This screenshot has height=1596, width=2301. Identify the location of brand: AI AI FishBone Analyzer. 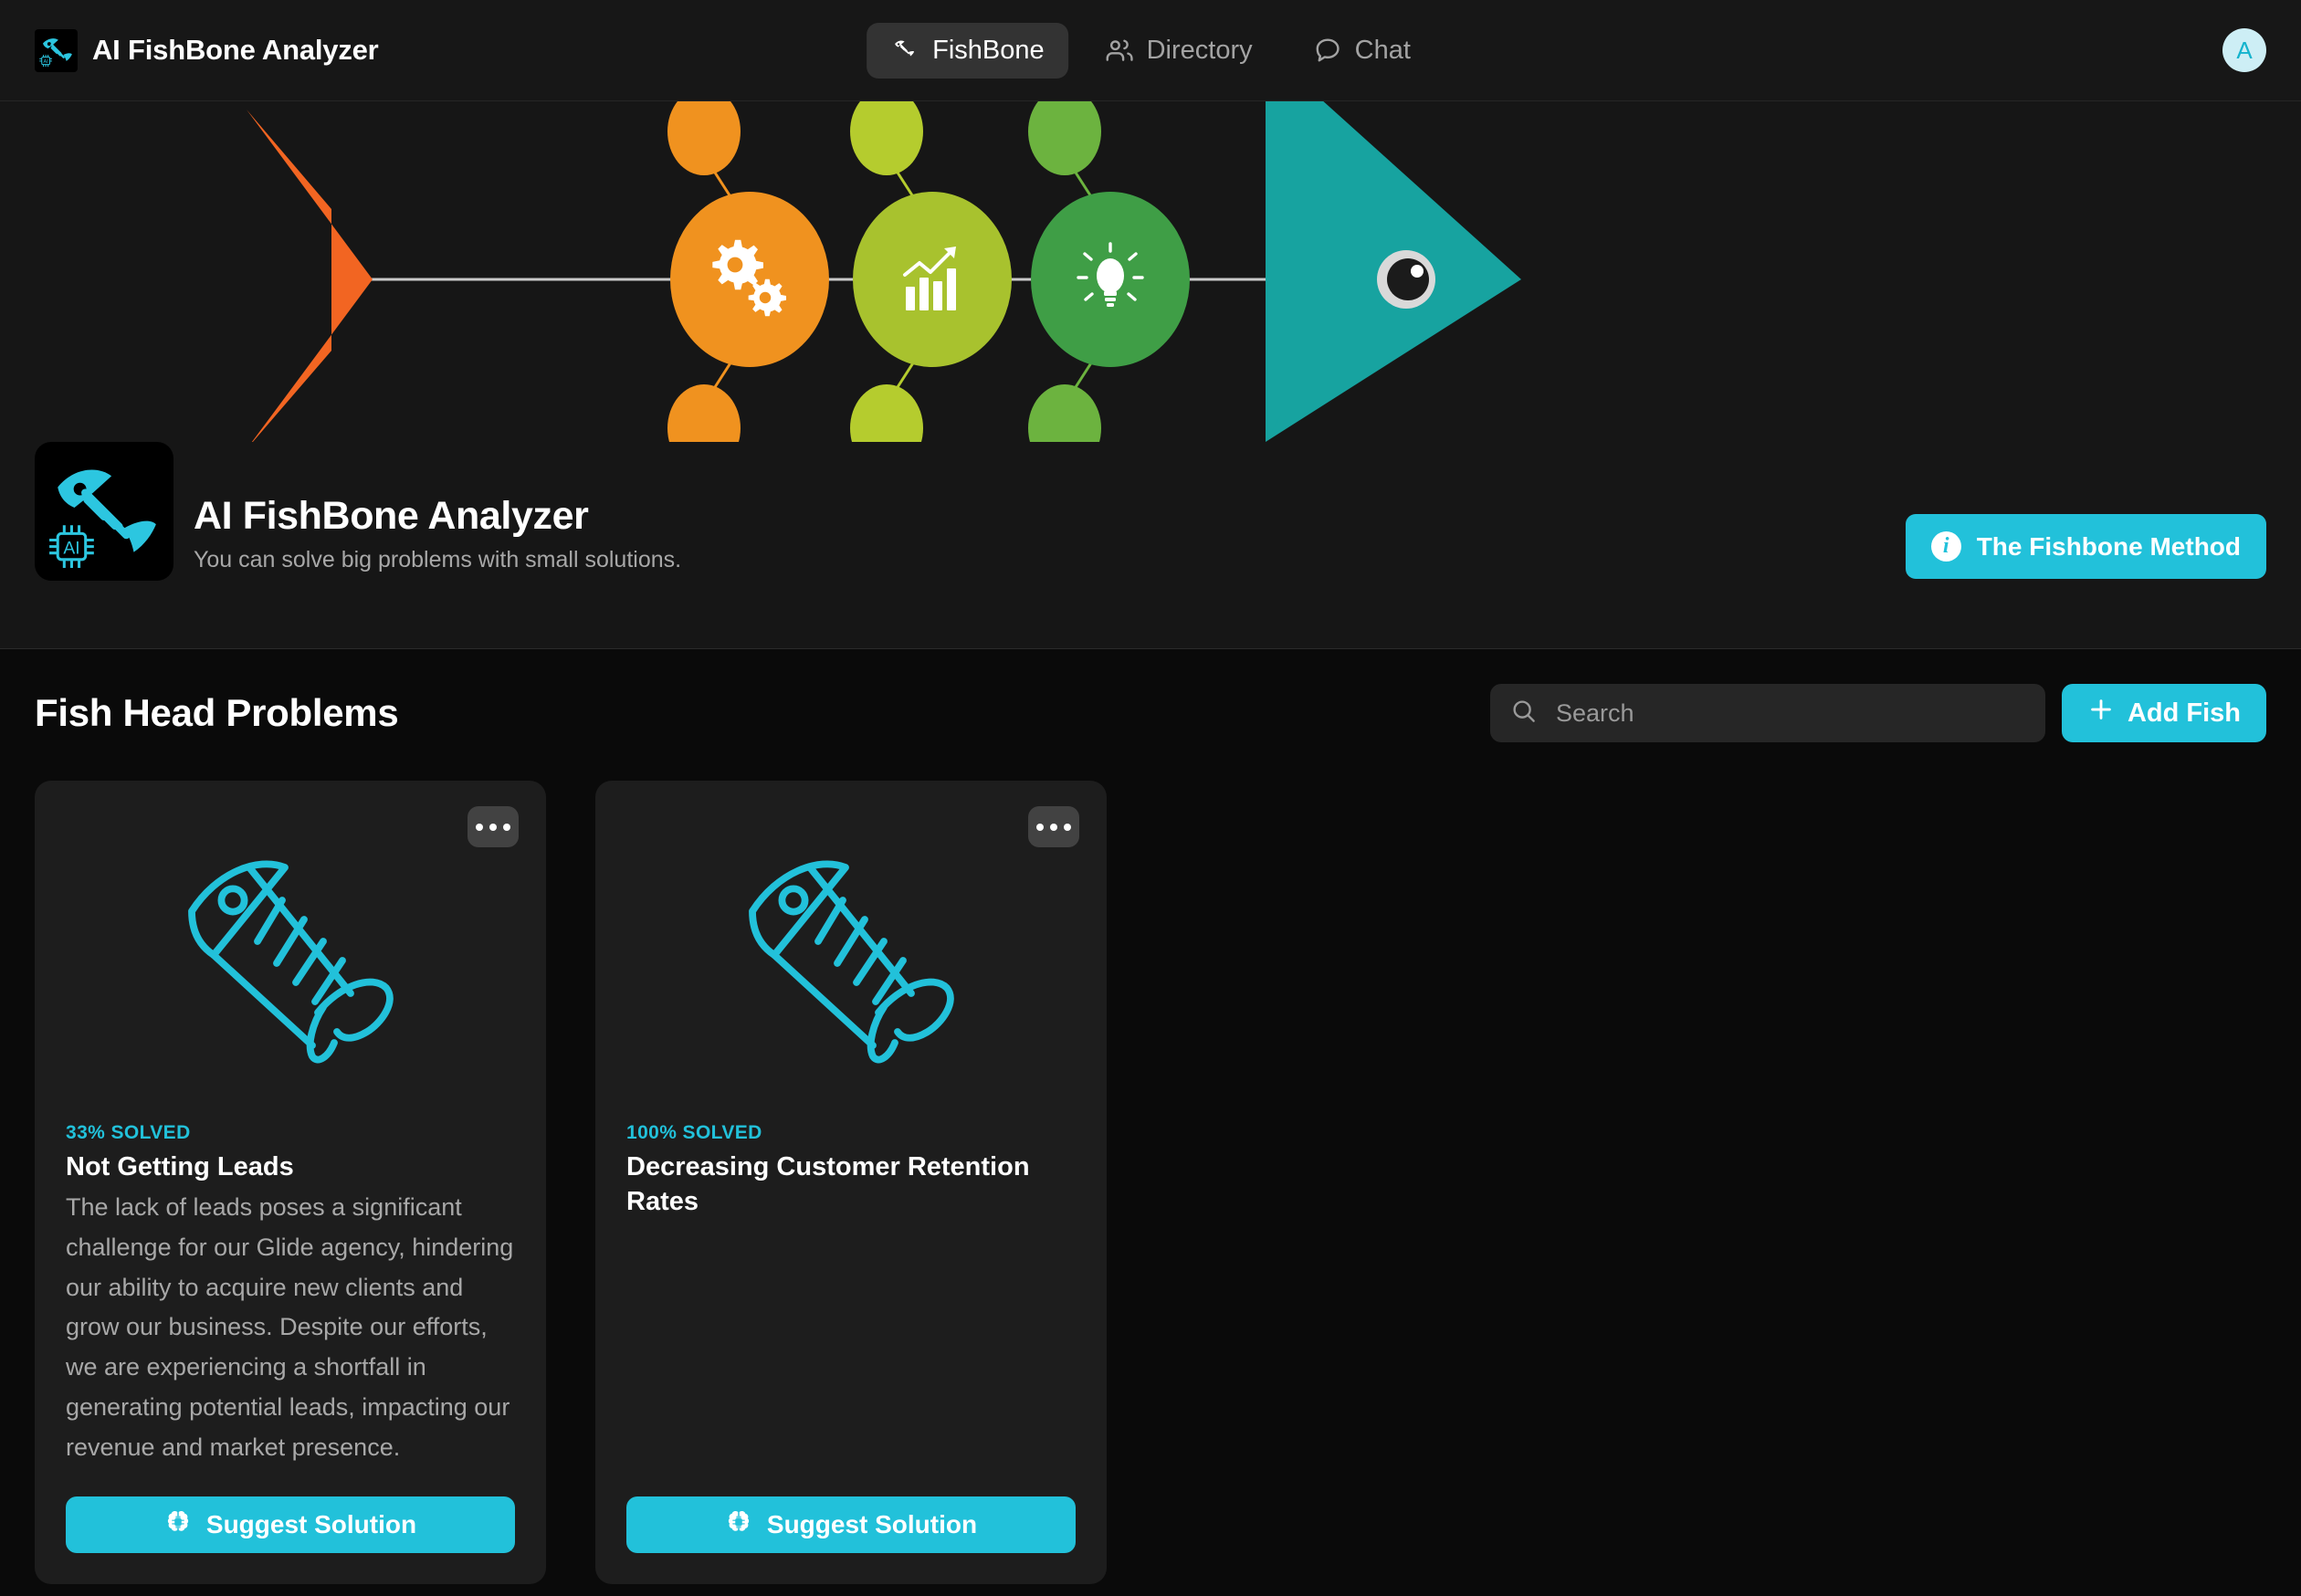
(207, 50).